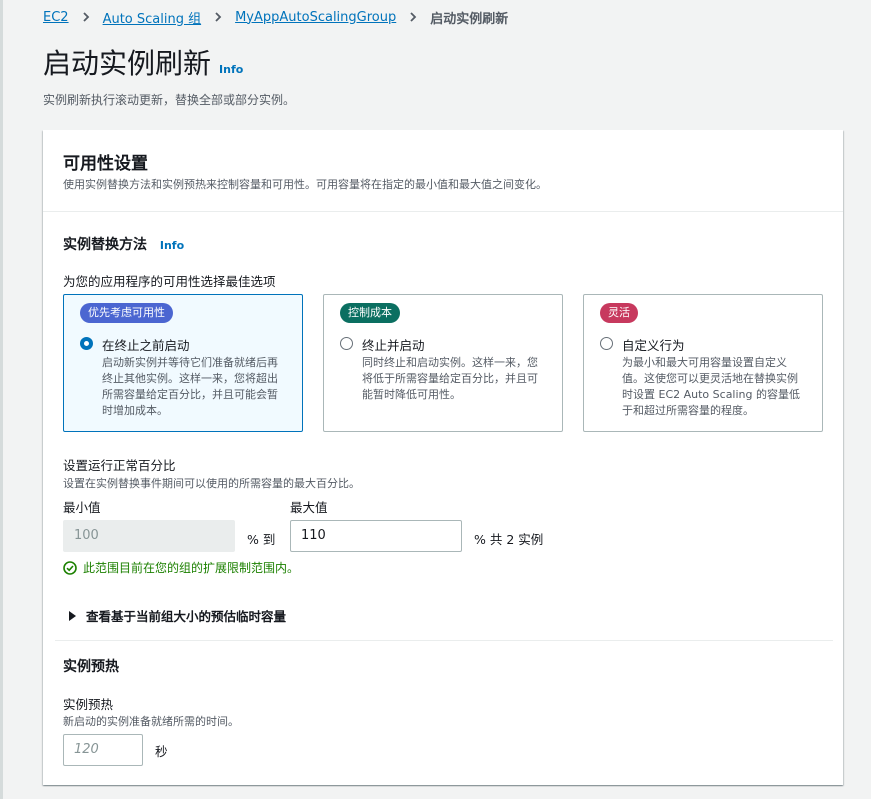 This screenshot has width=871, height=799. Describe the element at coordinates (653, 345) in the screenshot. I see `option-label: 自定义行为` at that location.